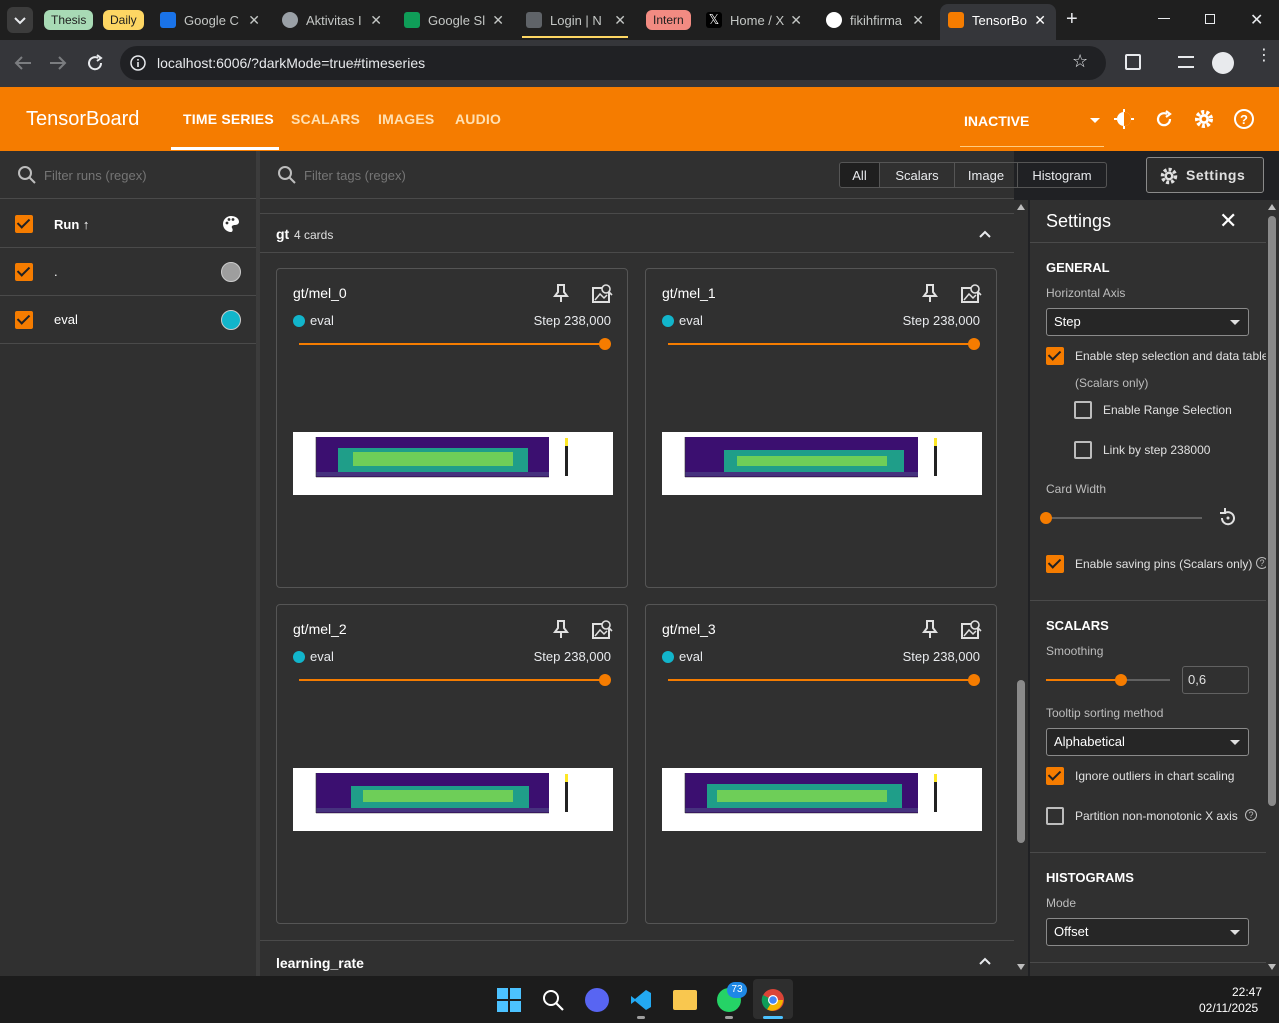  I want to click on settings-scrollbar, so click(1272, 588).